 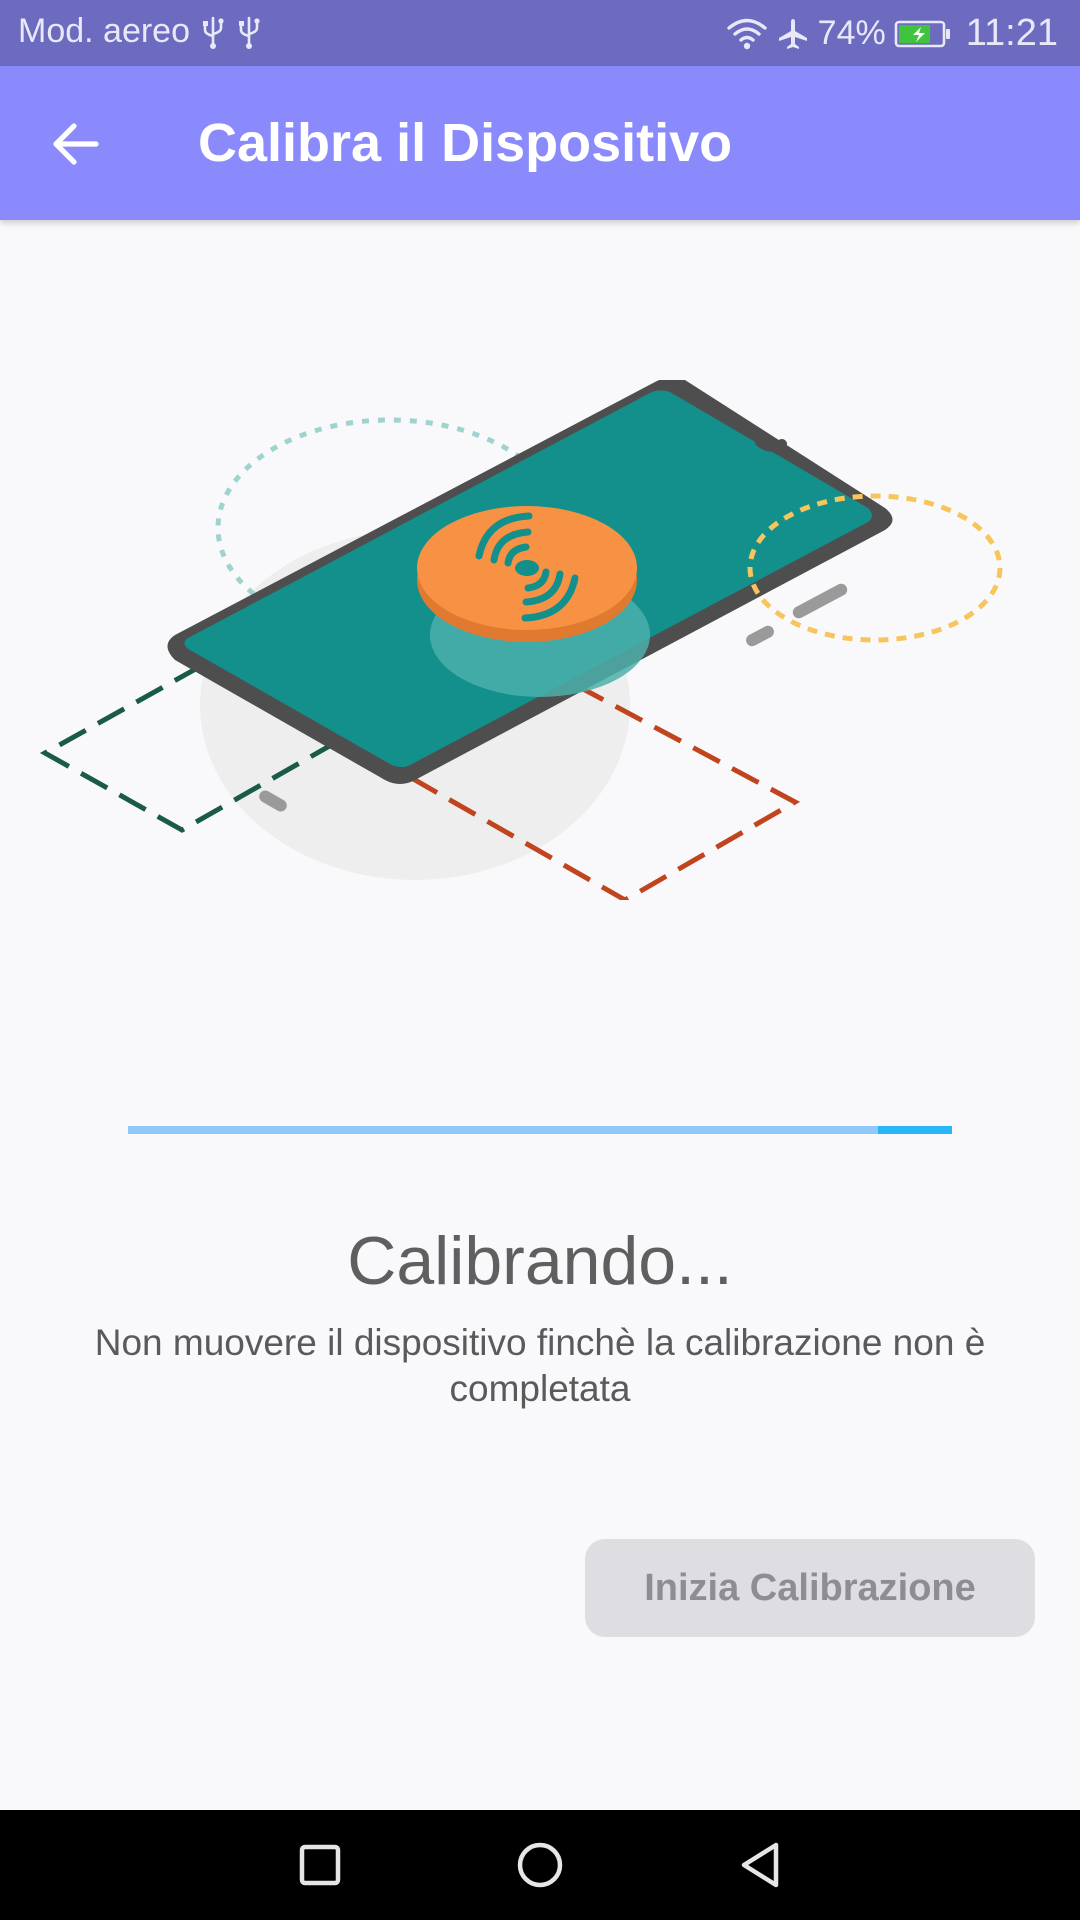 I want to click on arrow-back-icon, so click(x=76, y=144).